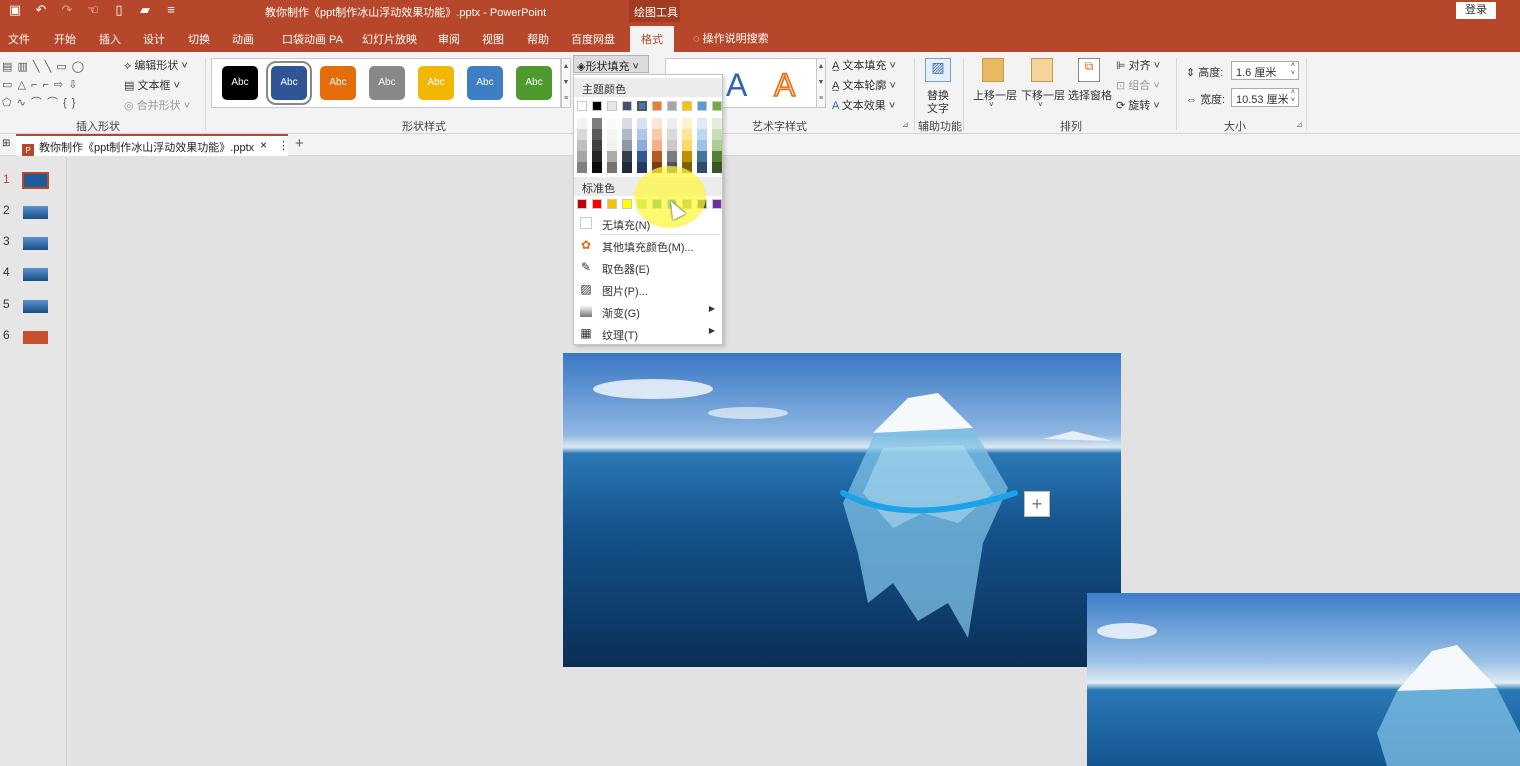 This screenshot has height=766, width=1520. I want to click on selection-pane-icon: ⧉, so click(1089, 70).